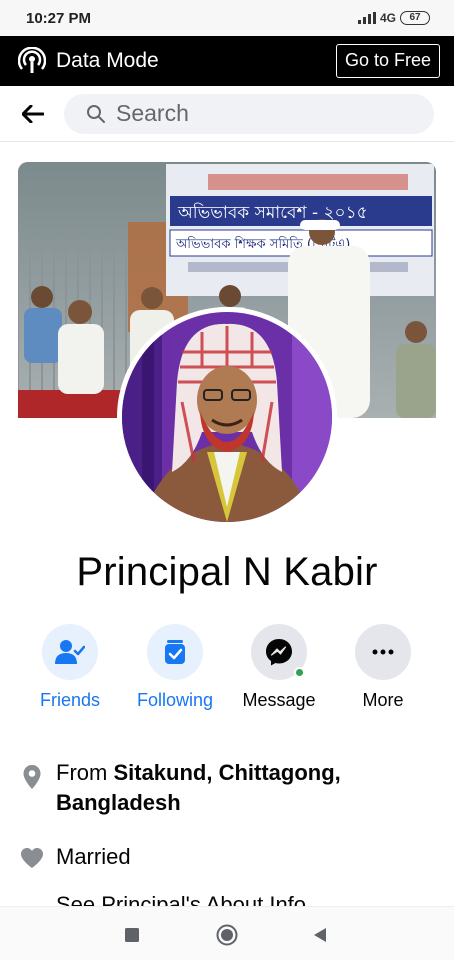 The width and height of the screenshot is (454, 960). What do you see at coordinates (107, 60) in the screenshot?
I see `data-mode-title: Data Mode` at bounding box center [107, 60].